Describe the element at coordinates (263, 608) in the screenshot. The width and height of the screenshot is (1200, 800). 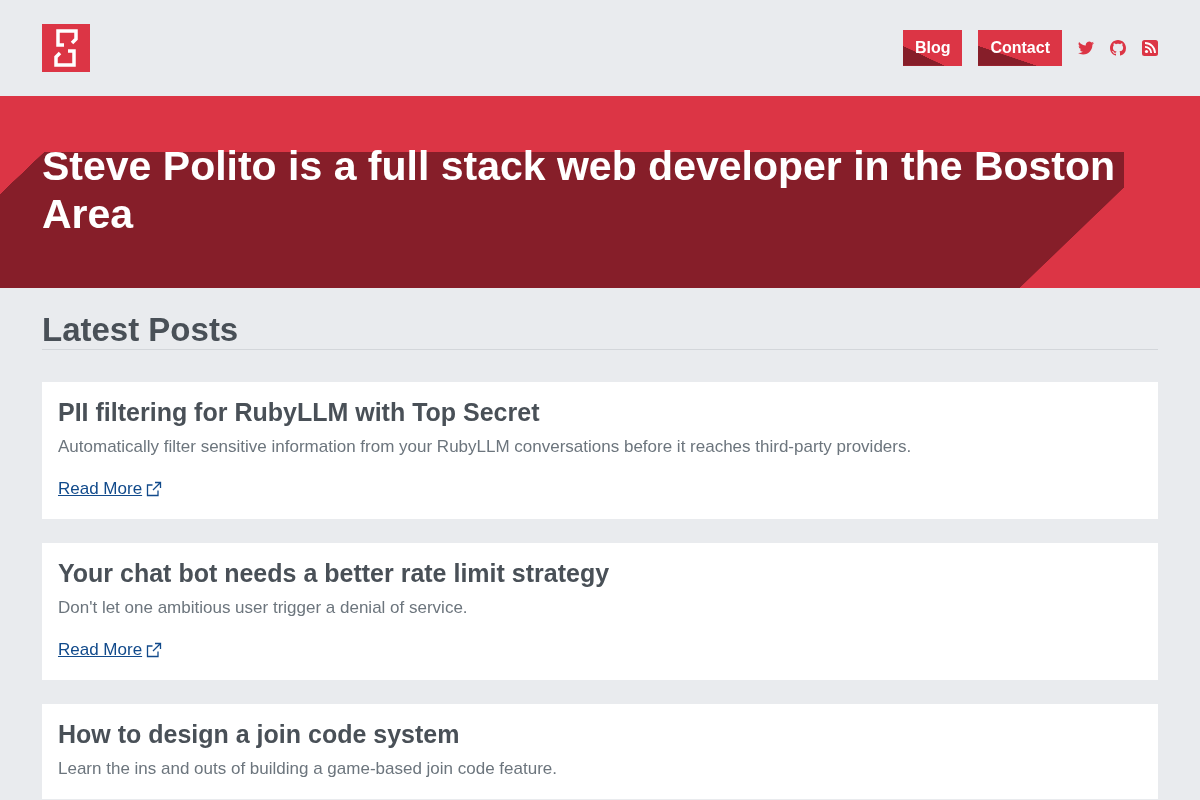
I see `post-description: Don't let one ambitious user trigger a denial of service.` at that location.